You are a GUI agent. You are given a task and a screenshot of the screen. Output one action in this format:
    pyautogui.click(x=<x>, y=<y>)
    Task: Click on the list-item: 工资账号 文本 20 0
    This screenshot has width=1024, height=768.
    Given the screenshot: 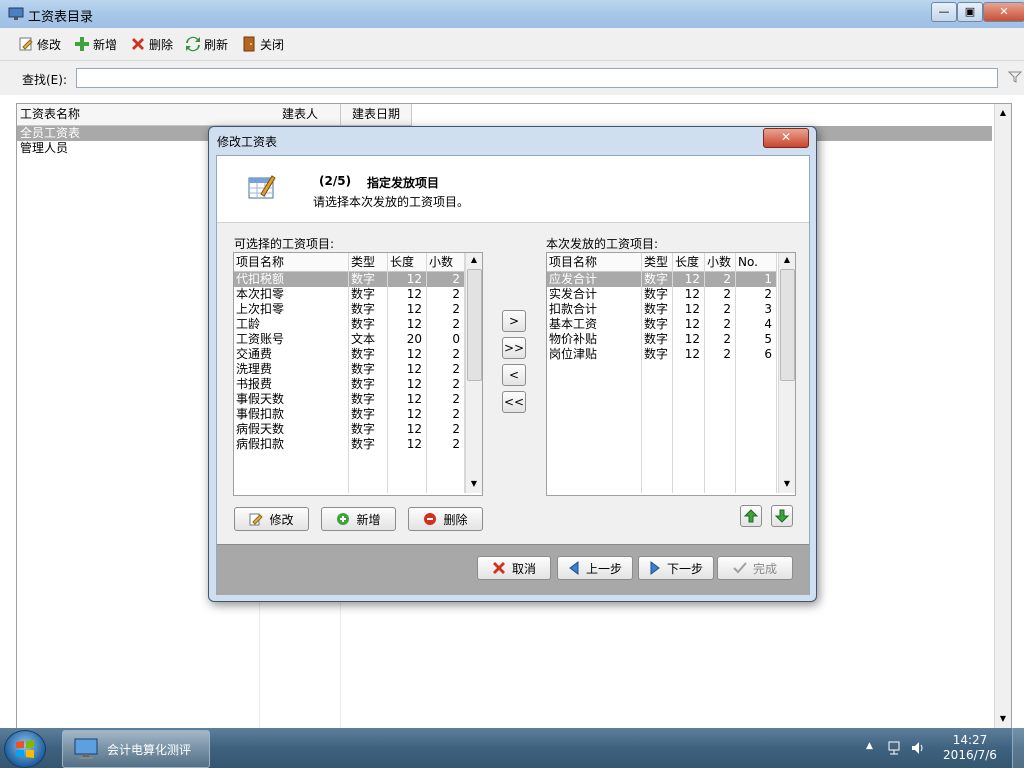 What is the action you would take?
    pyautogui.click(x=349, y=339)
    